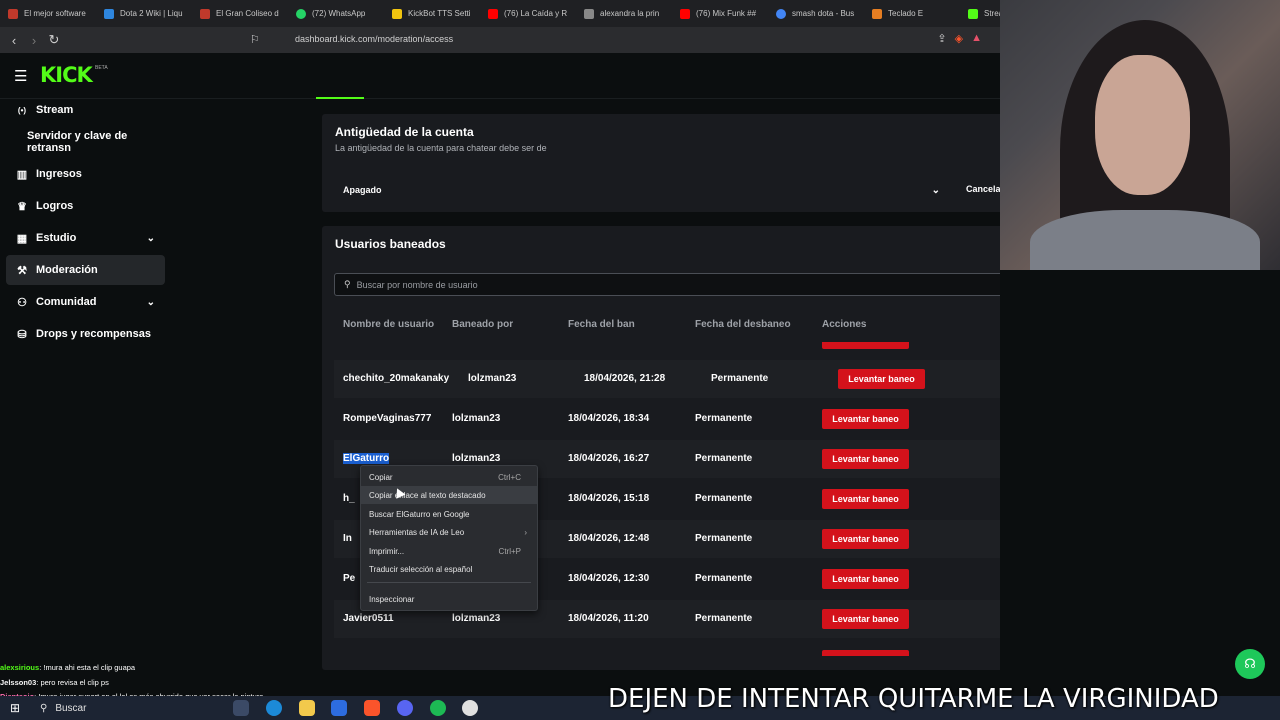 The image size is (1280, 720). What do you see at coordinates (368, 618) in the screenshot?
I see `cell-username: Javier0511` at bounding box center [368, 618].